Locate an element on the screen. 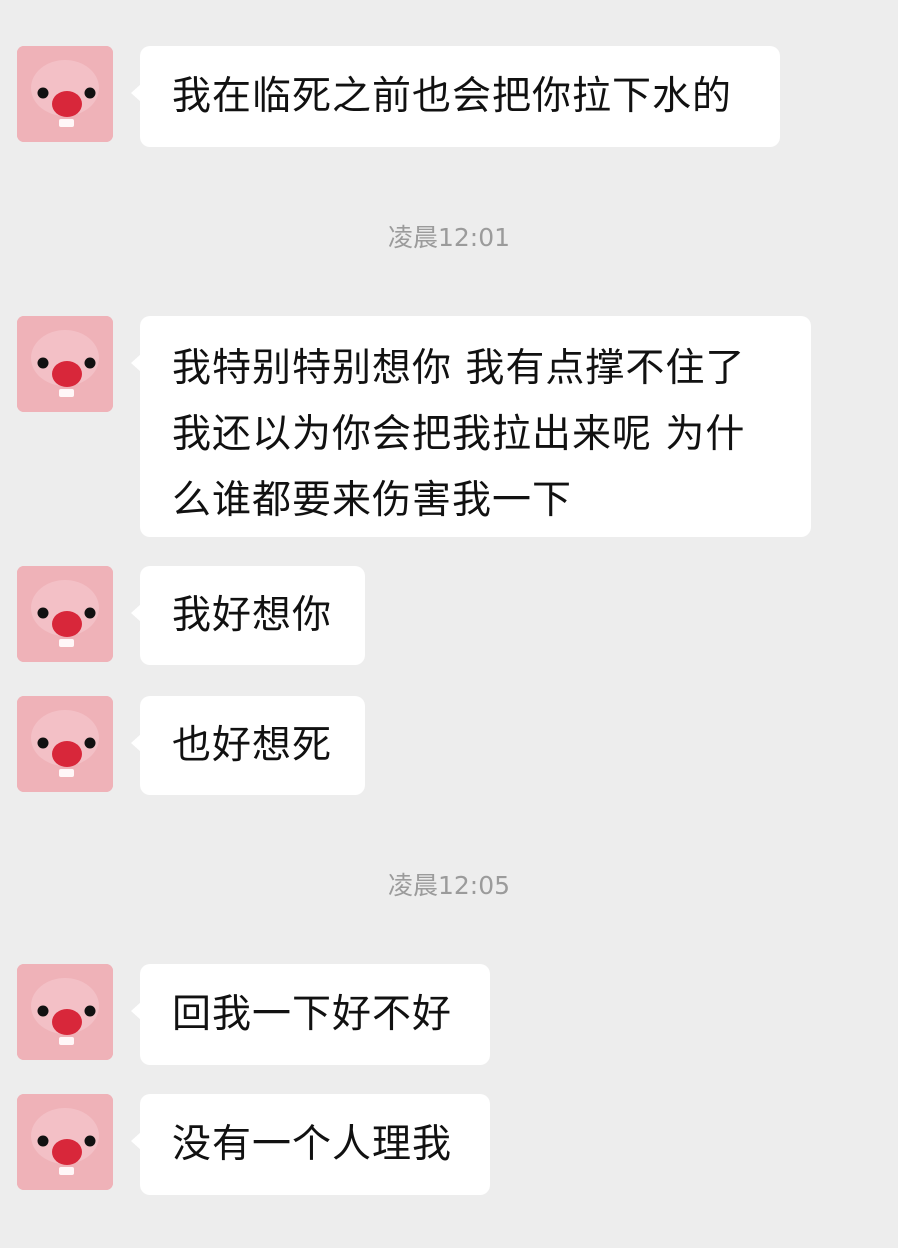 This screenshot has width=898, height=1248. message-text: 回我一下好不好 is located at coordinates (312, 1014).